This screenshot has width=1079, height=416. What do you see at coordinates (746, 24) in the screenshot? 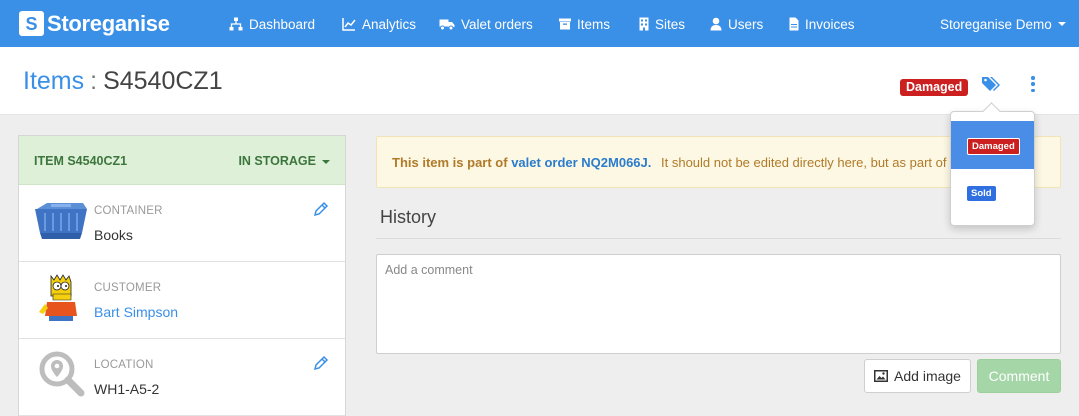
I see `nav-users-label: Users` at bounding box center [746, 24].